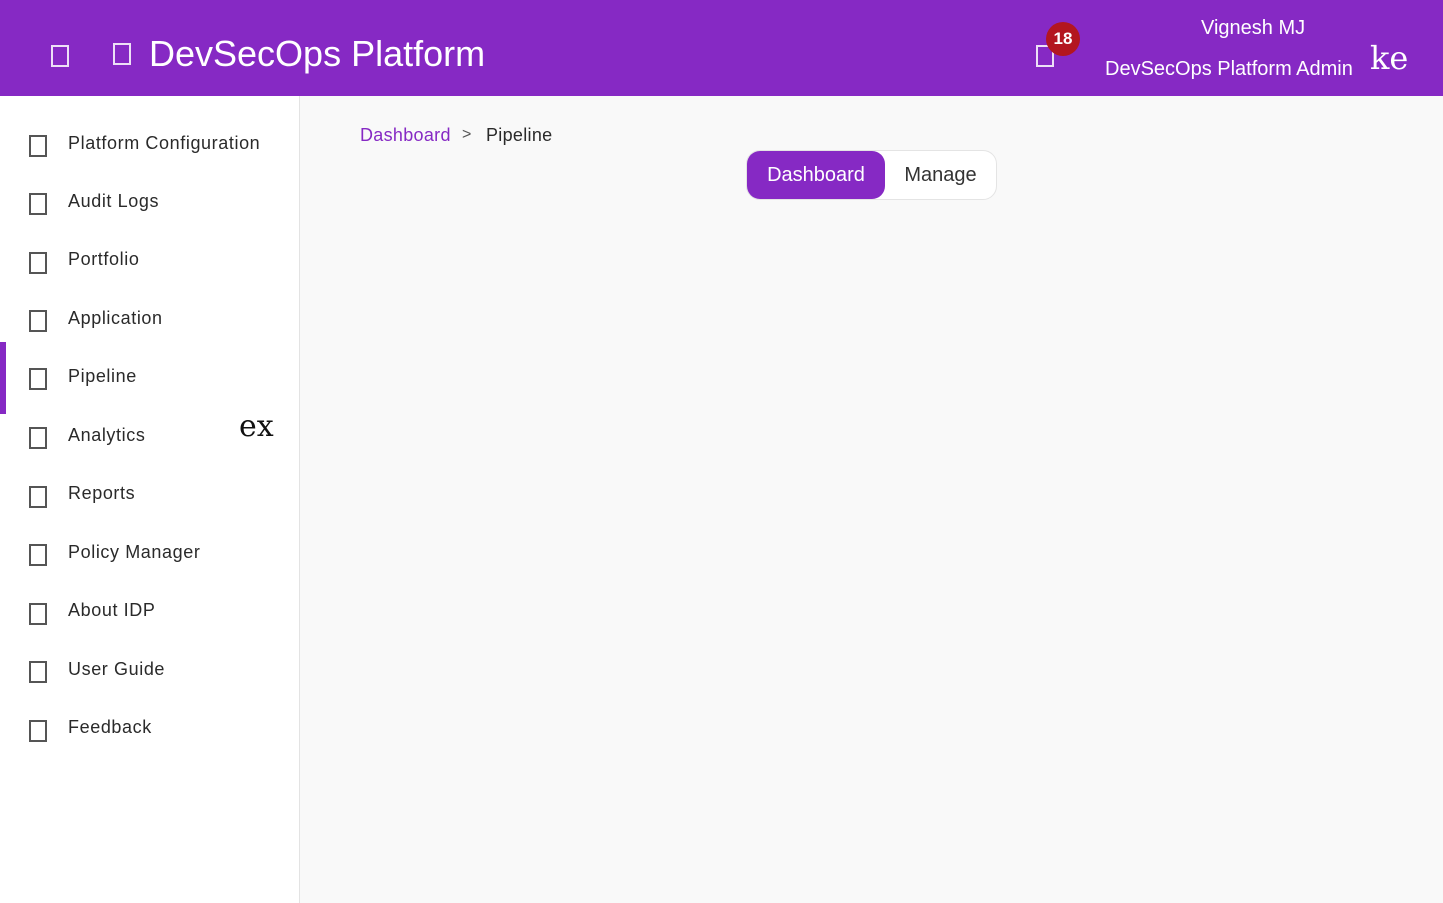 The image size is (1443, 903). I want to click on app-icon, so click(122, 54).